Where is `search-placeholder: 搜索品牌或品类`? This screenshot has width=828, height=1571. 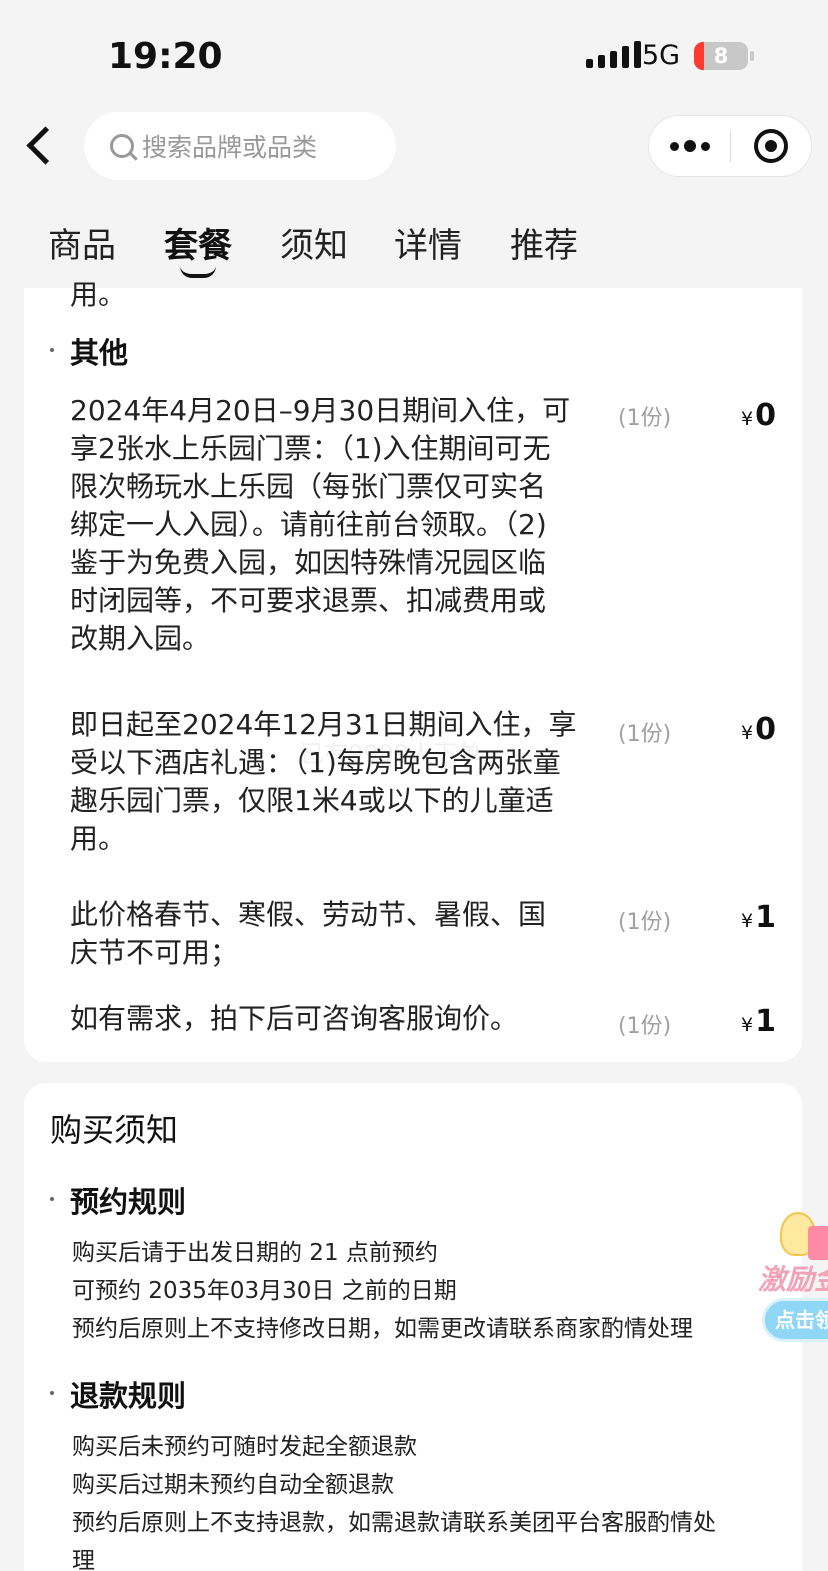
search-placeholder: 搜索品牌或品类 is located at coordinates (230, 147).